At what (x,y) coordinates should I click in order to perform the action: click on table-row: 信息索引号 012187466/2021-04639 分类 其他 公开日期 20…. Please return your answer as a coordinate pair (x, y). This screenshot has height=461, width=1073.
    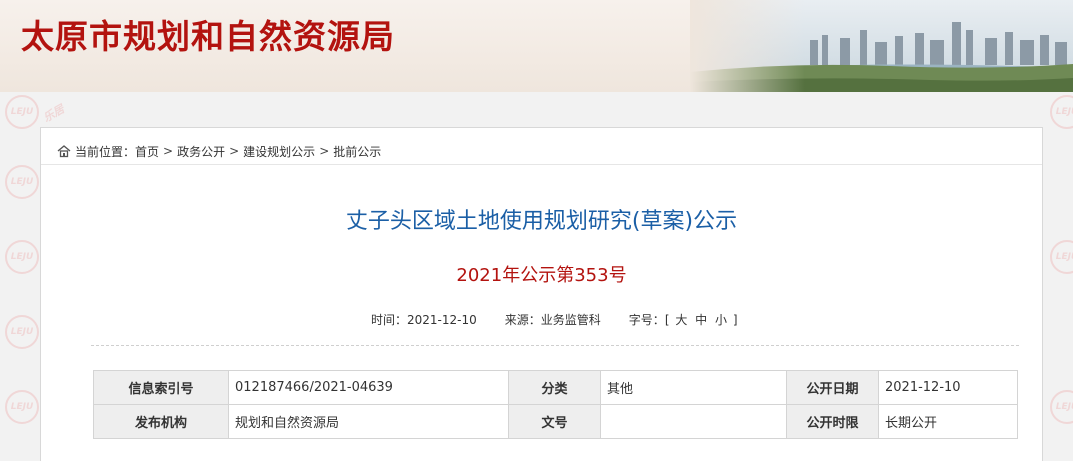
    Looking at the image, I should click on (555, 387).